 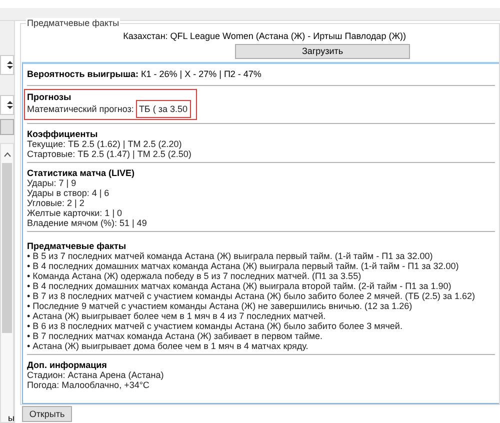 What do you see at coordinates (88, 385) in the screenshot?
I see `info-line: Погода: Малооблачно, +34°C` at bounding box center [88, 385].